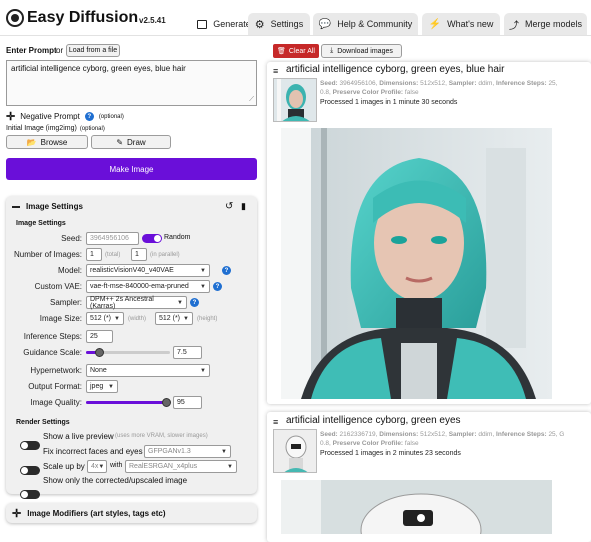 The image size is (591, 542). Describe the element at coordinates (131, 142) in the screenshot. I see `draw-button: ✎ Draw` at that location.